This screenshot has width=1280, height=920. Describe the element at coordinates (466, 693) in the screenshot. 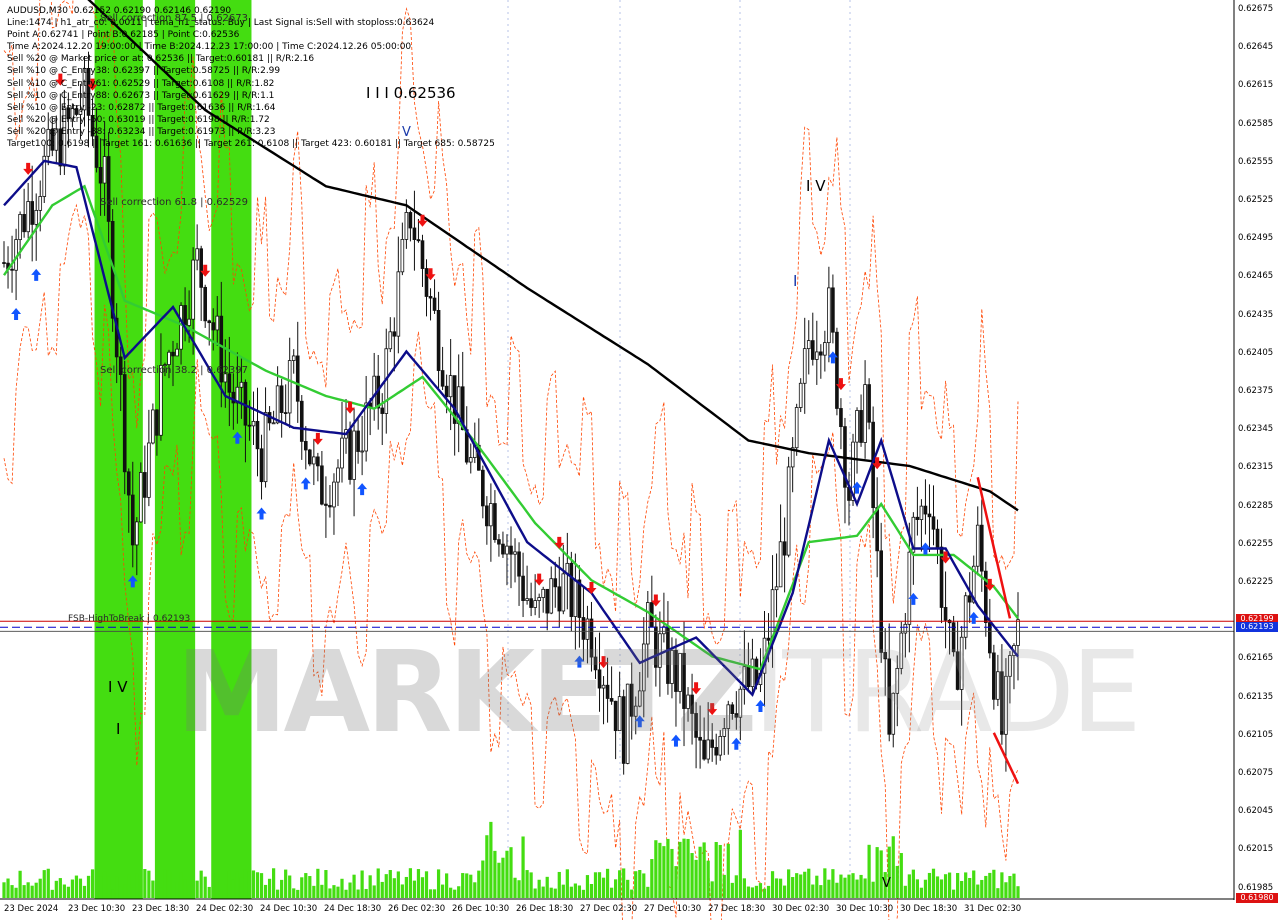

I see `watermark-bold: MARKETZ` at that location.